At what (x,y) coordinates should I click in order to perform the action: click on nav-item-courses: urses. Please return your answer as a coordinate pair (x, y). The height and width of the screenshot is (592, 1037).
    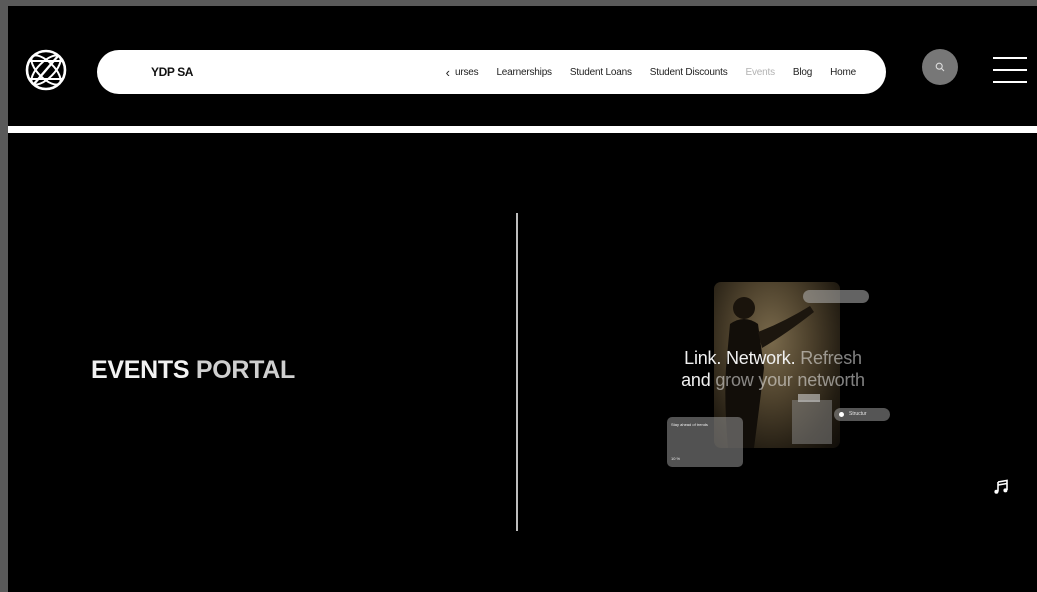
    Looking at the image, I should click on (467, 72).